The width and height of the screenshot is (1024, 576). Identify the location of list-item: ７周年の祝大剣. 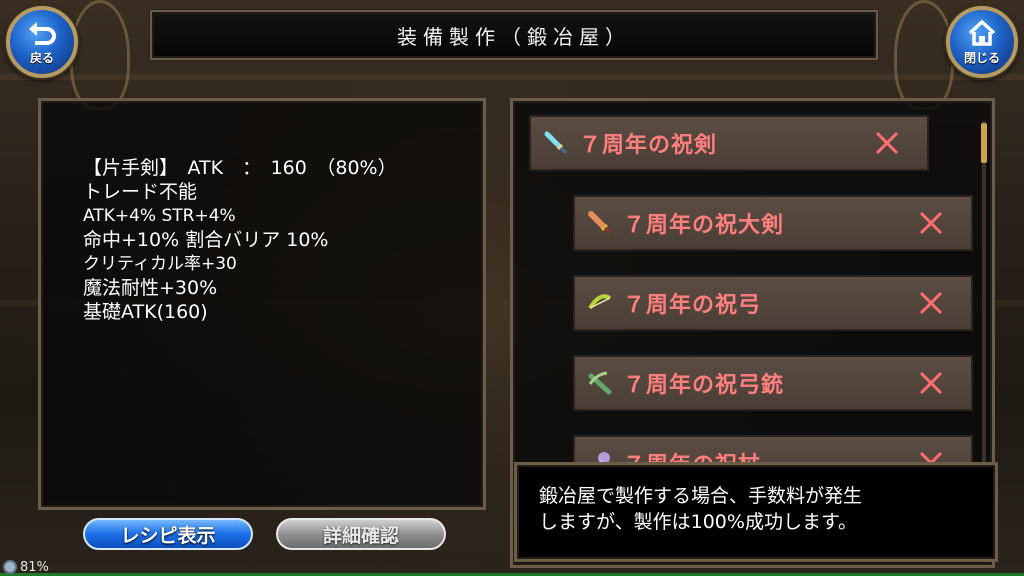
(773, 223).